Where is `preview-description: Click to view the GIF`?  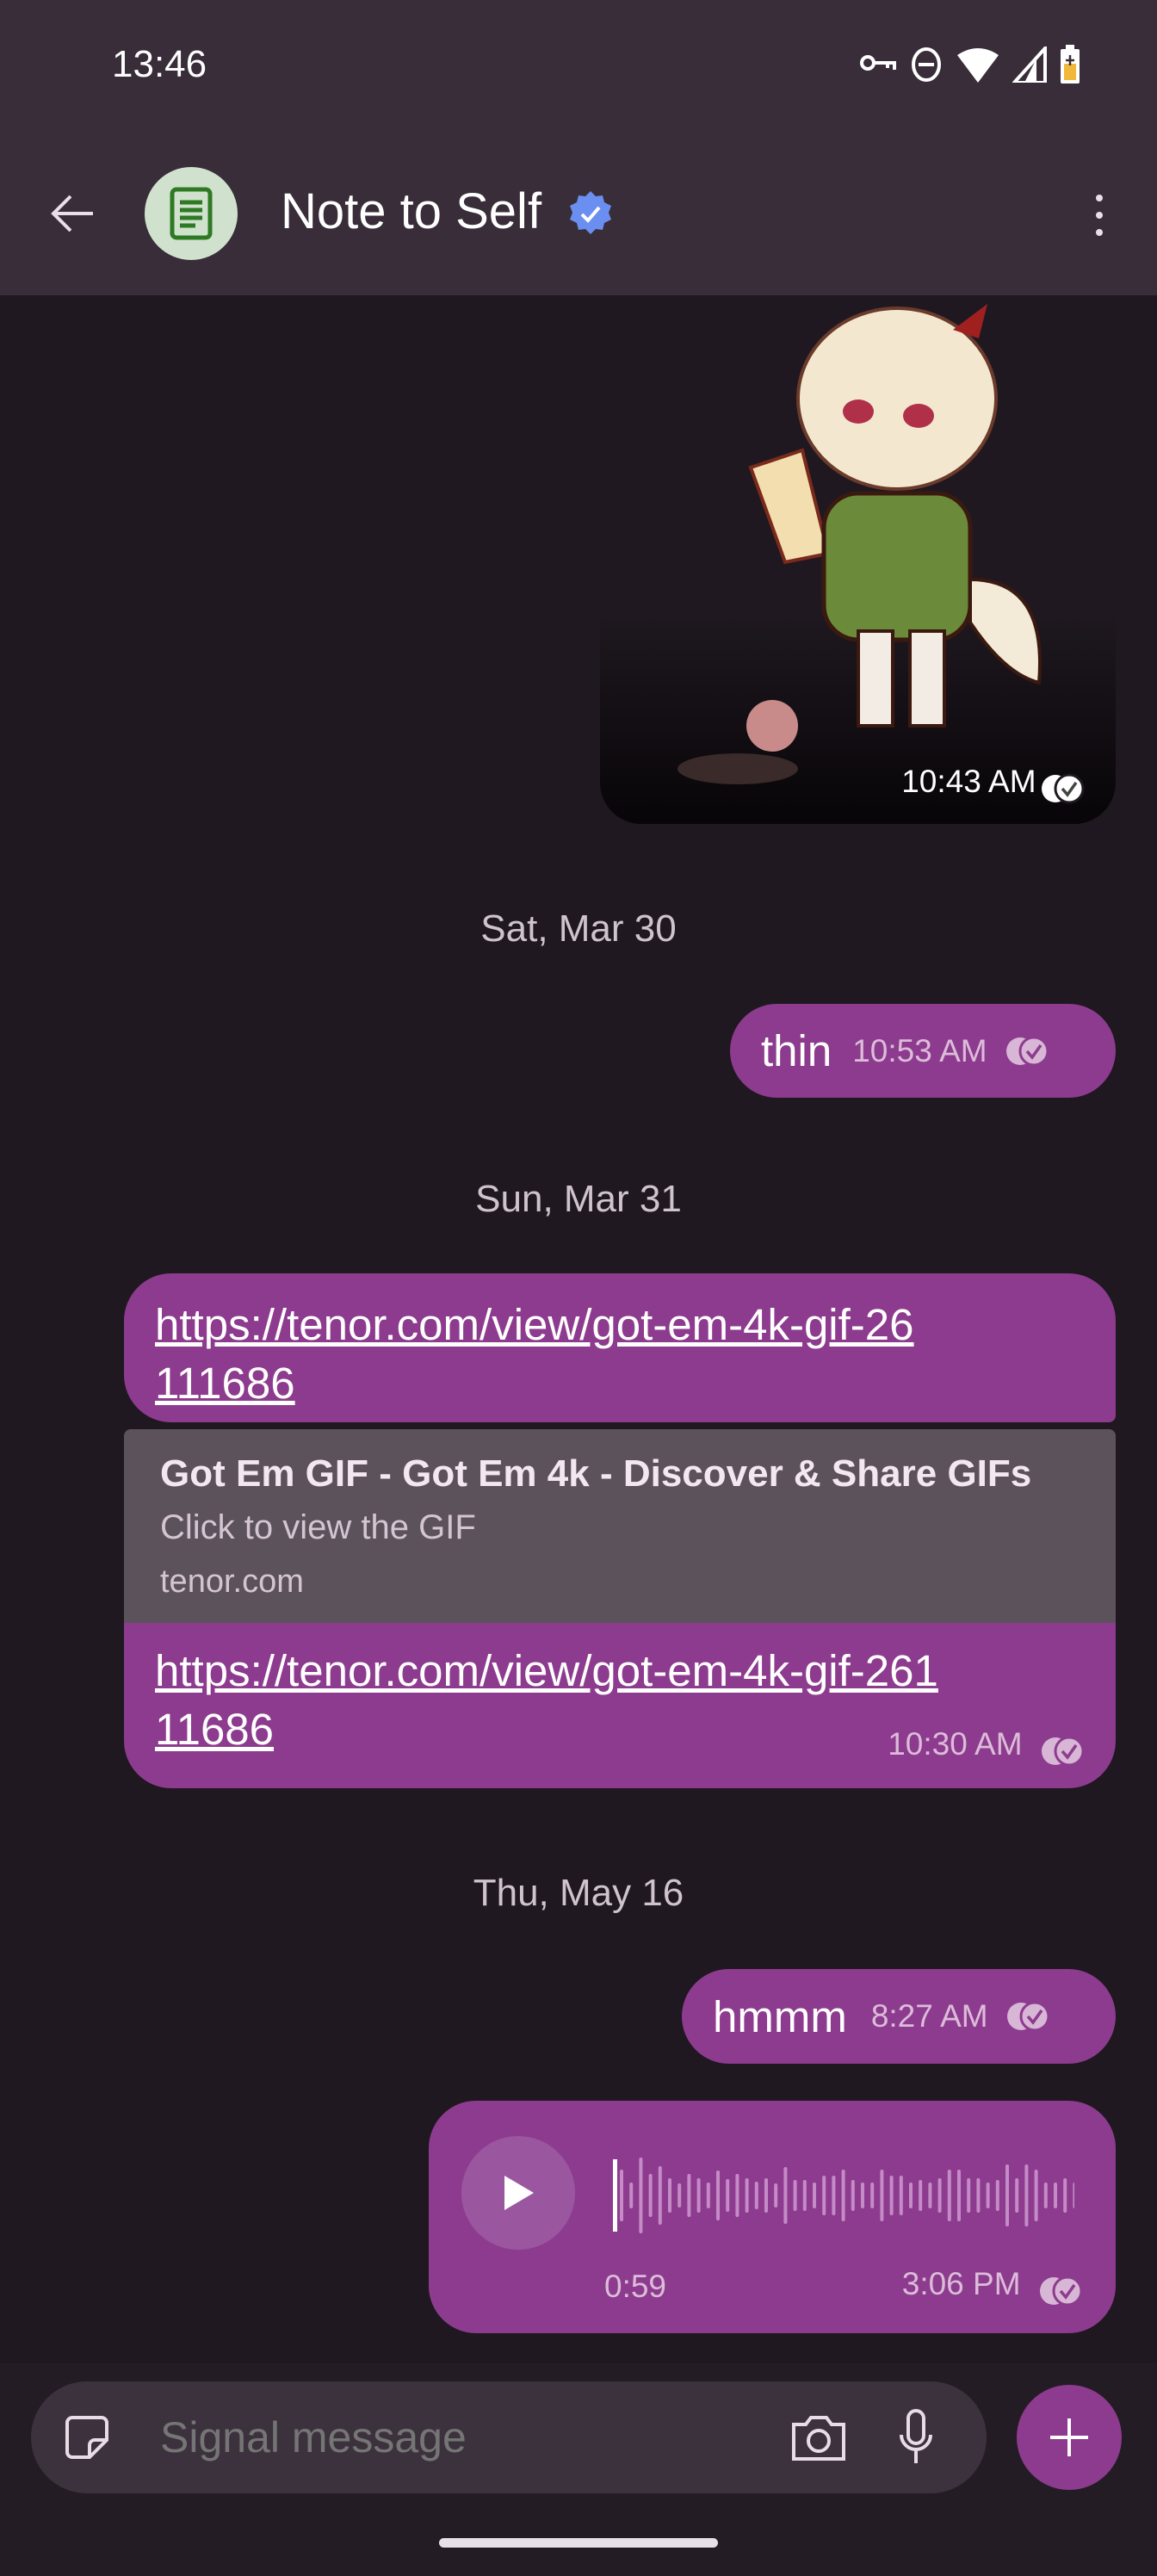
preview-description: Click to view the GIF is located at coordinates (318, 1527).